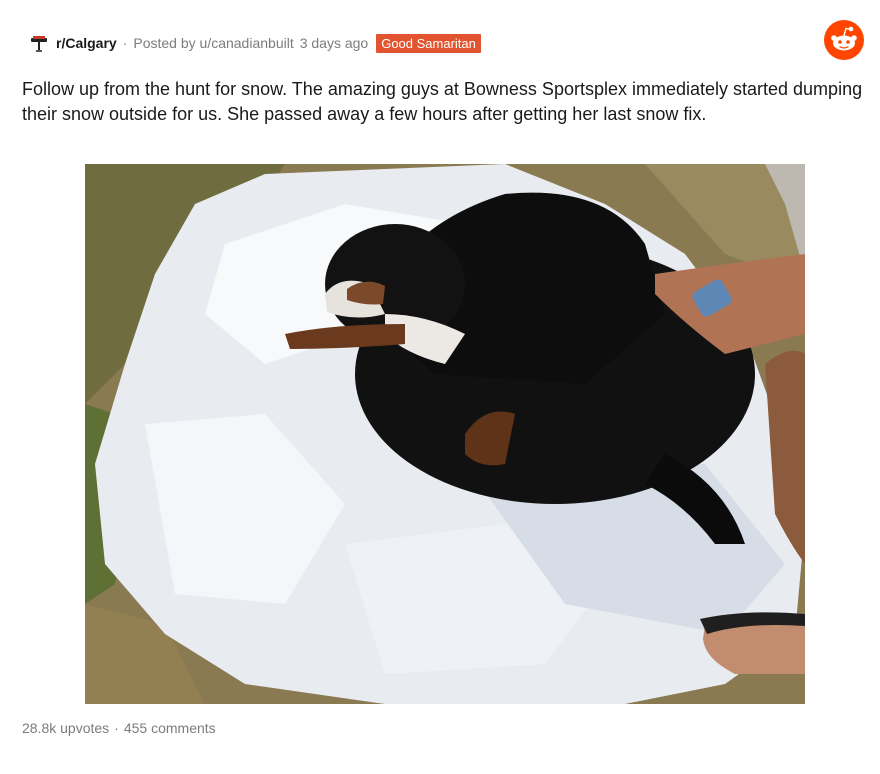 The width and height of the screenshot is (880, 774). What do you see at coordinates (86, 43) in the screenshot?
I see `subreddit-link: r/Calgary` at bounding box center [86, 43].